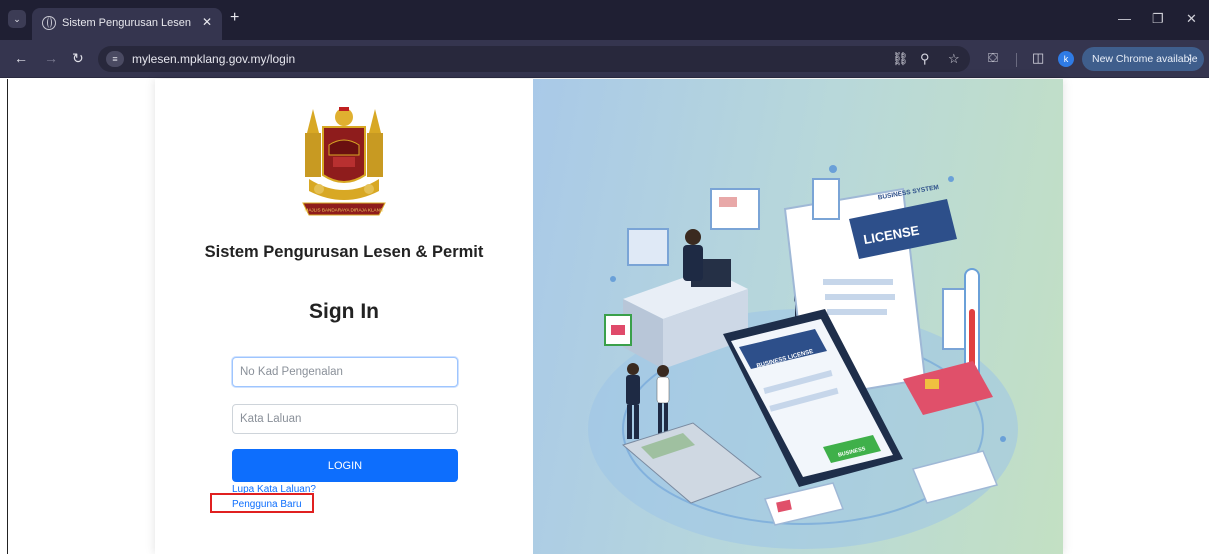 The image size is (1209, 554). Describe the element at coordinates (344, 161) in the screenshot. I see `council-crest-logo: MAJLIS BANDARAYA DIRAJA KLANG` at that location.